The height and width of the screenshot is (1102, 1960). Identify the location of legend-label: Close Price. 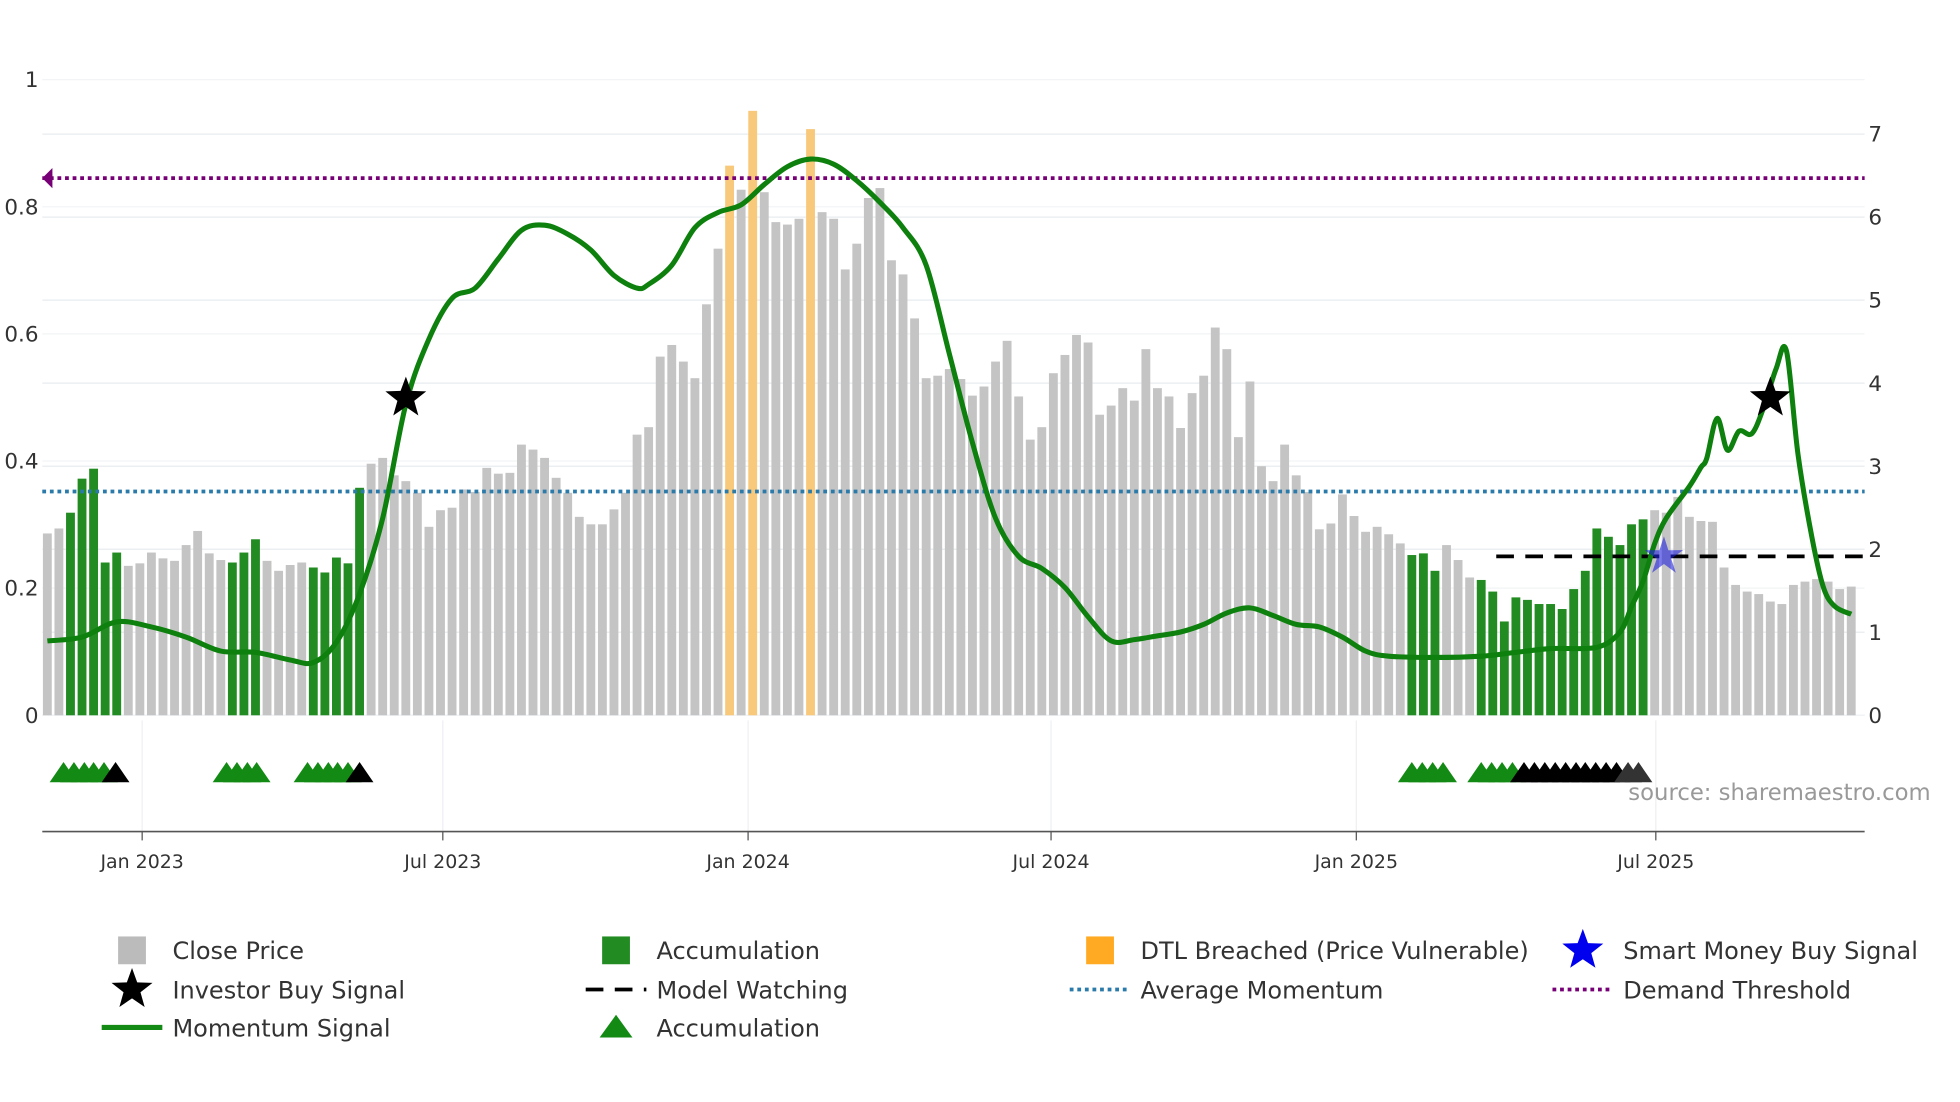
(238, 951).